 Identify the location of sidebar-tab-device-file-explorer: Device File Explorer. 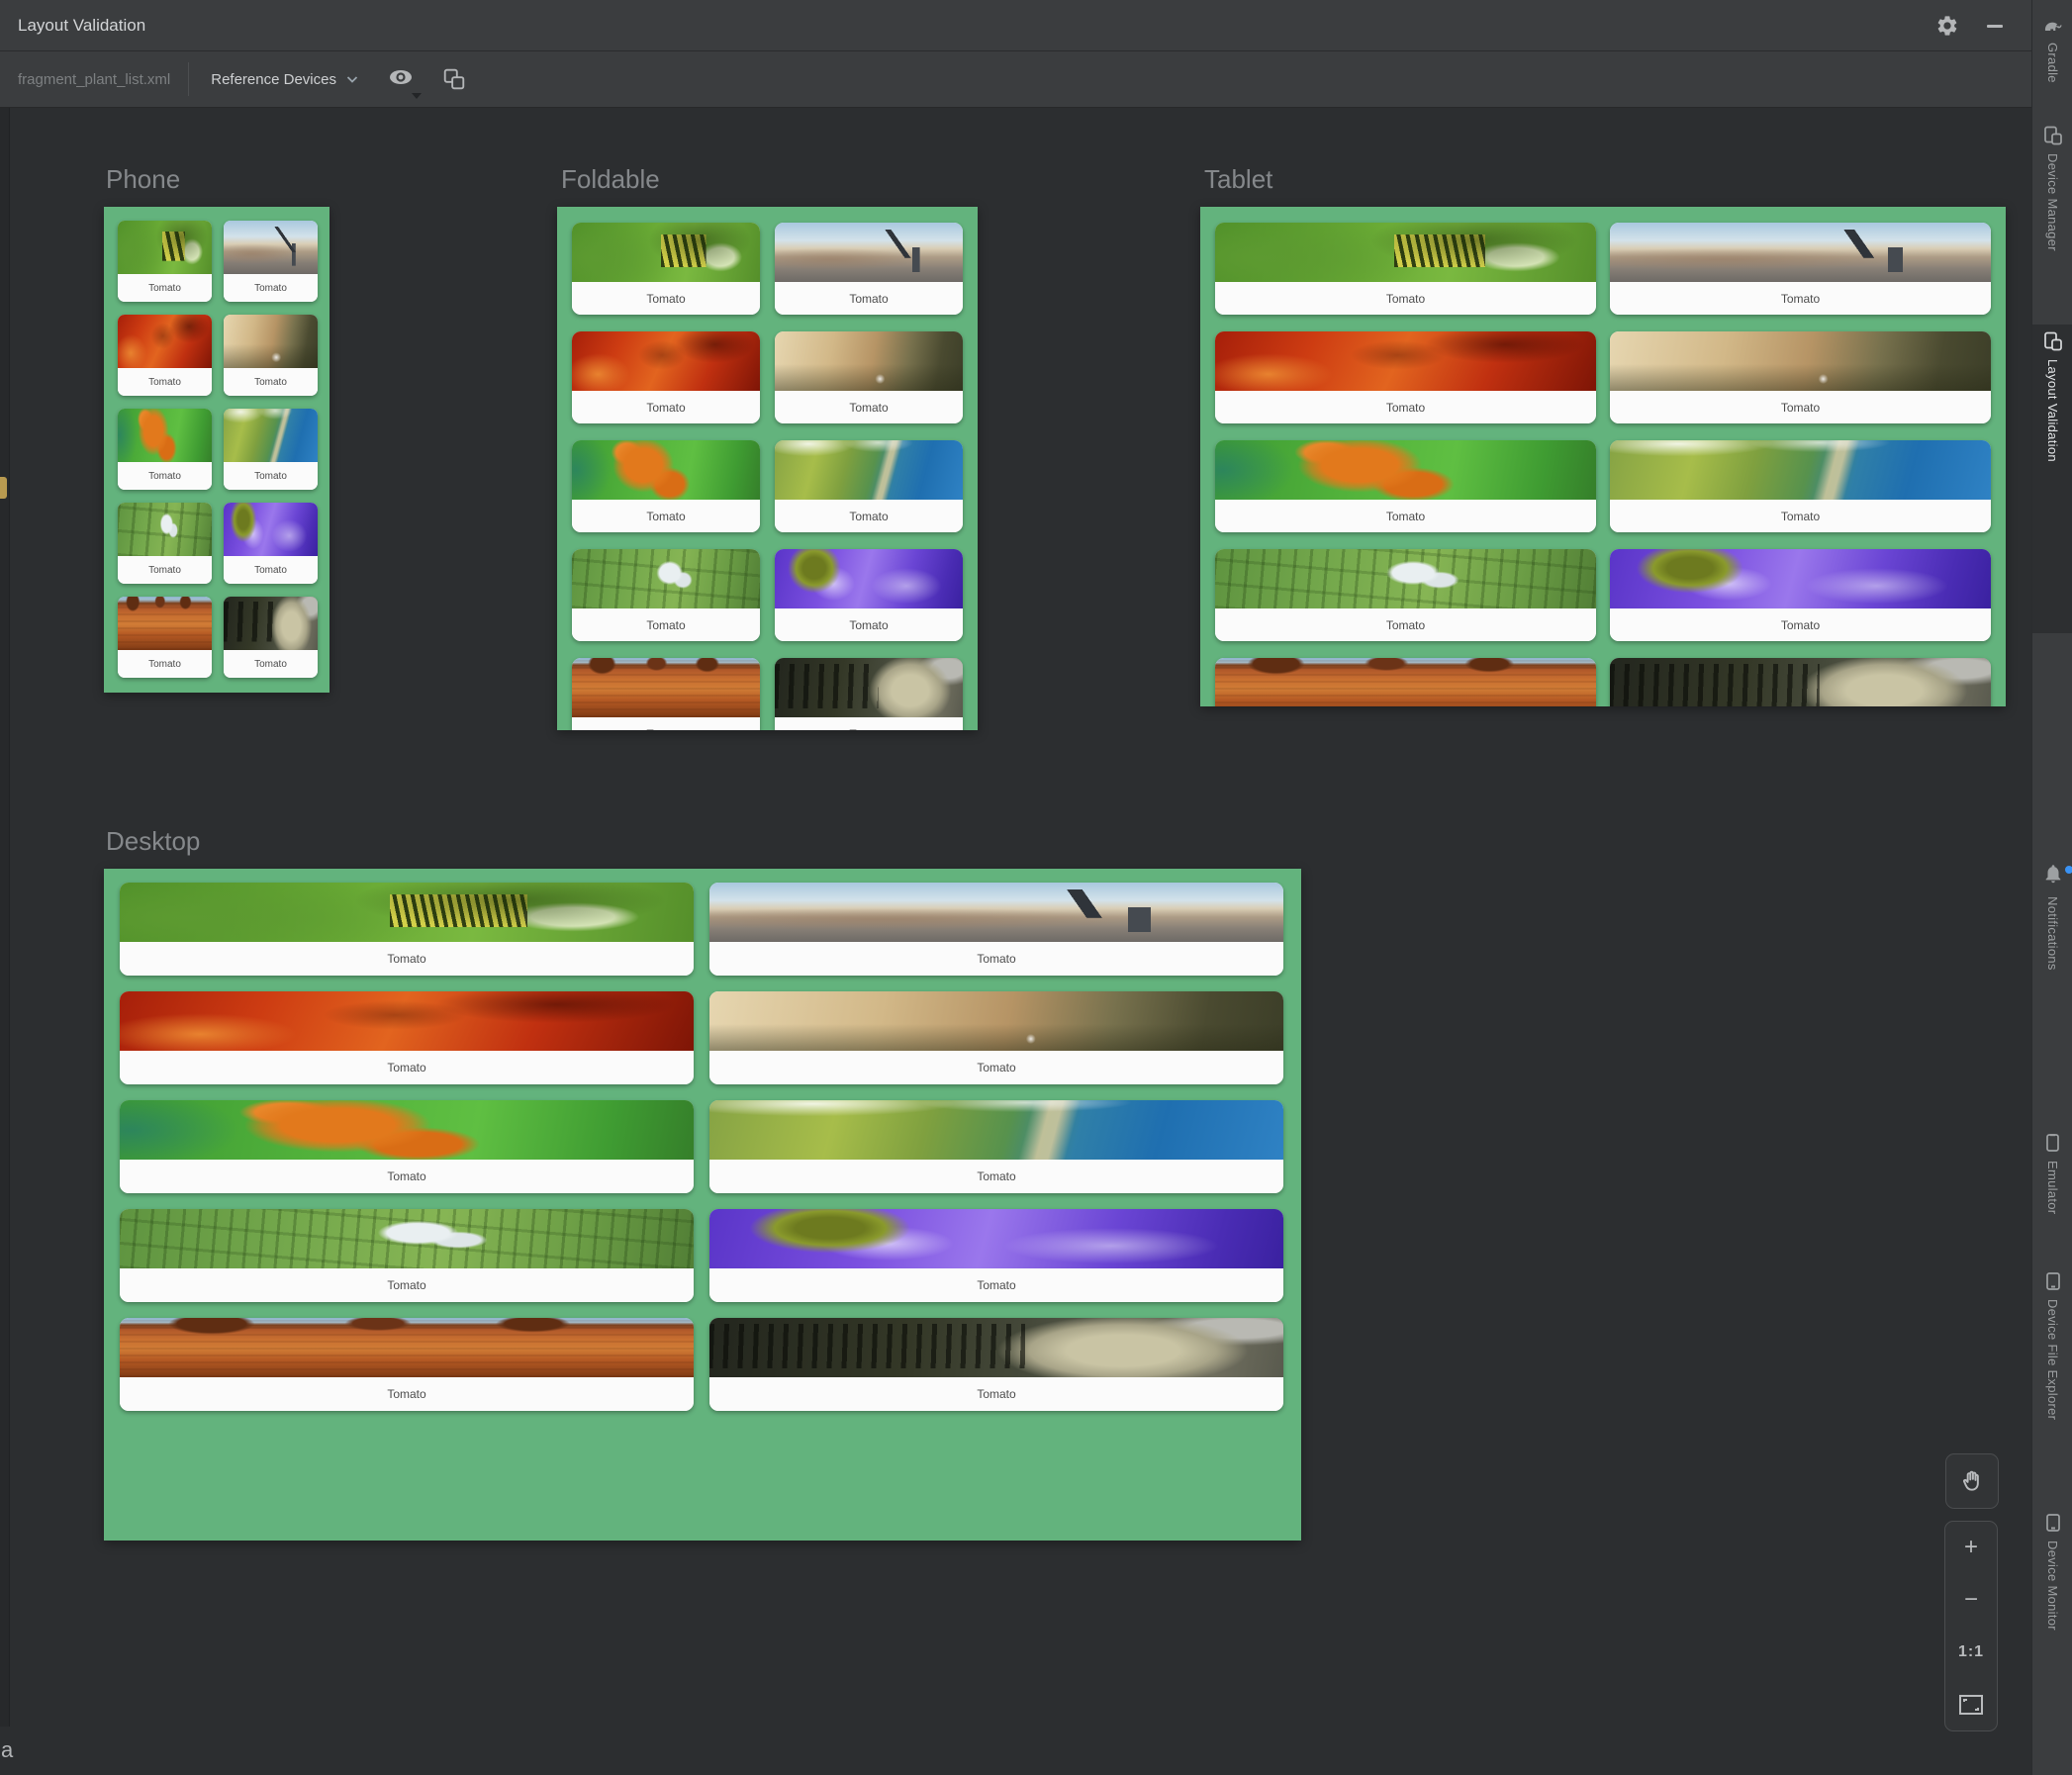
(2052, 1342).